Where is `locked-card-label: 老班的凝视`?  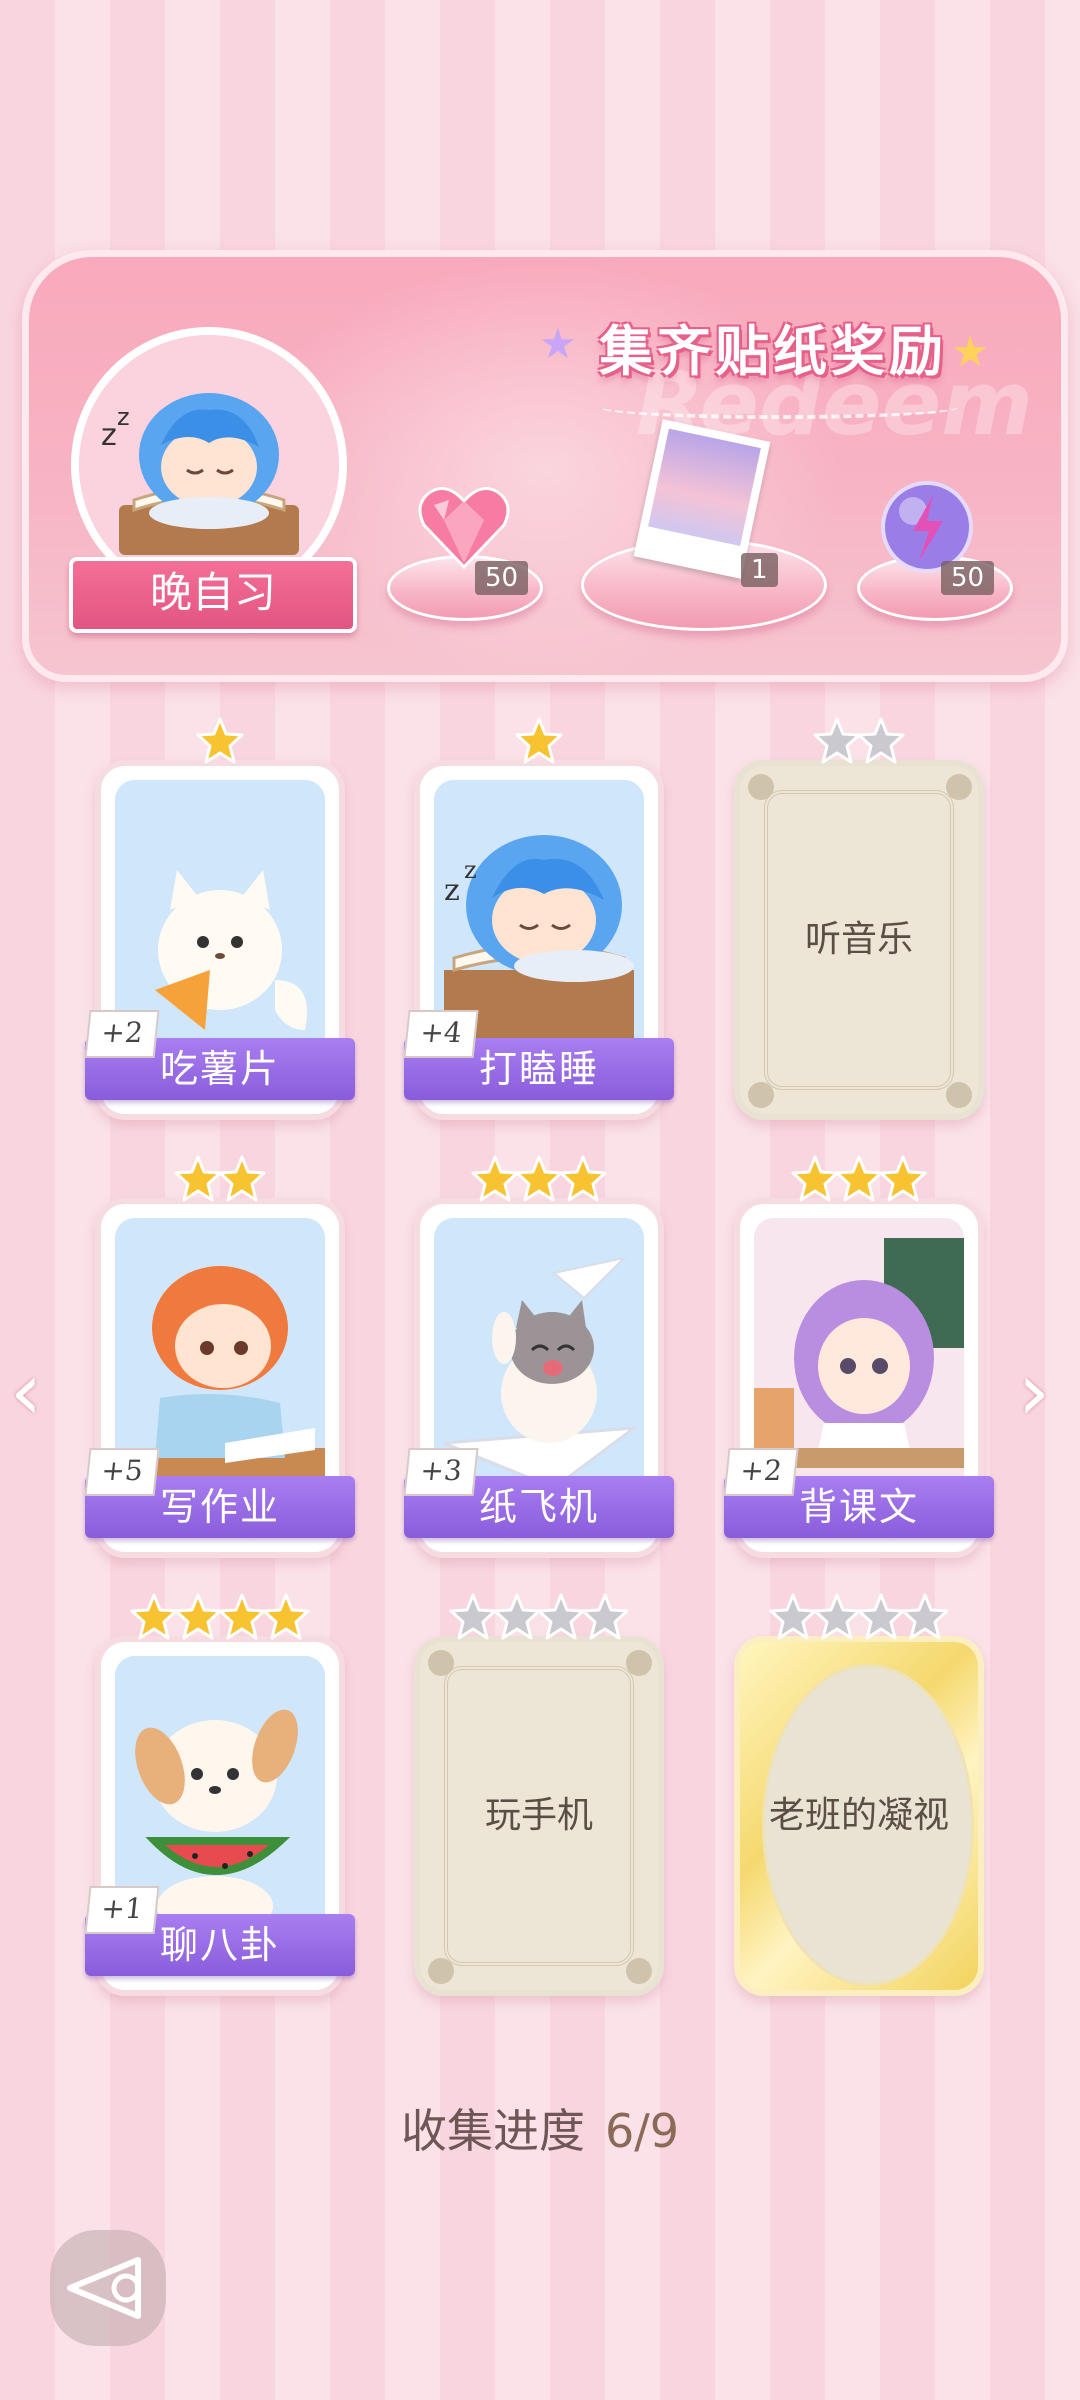 locked-card-label: 老班的凝视 is located at coordinates (858, 1815).